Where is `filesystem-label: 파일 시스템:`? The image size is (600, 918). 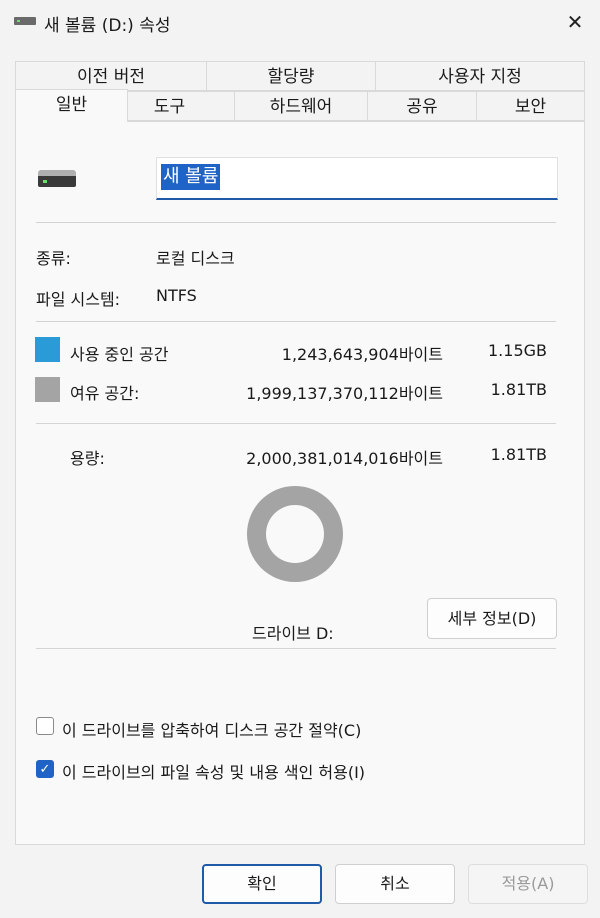
filesystem-label: 파일 시스템: is located at coordinates (78, 299).